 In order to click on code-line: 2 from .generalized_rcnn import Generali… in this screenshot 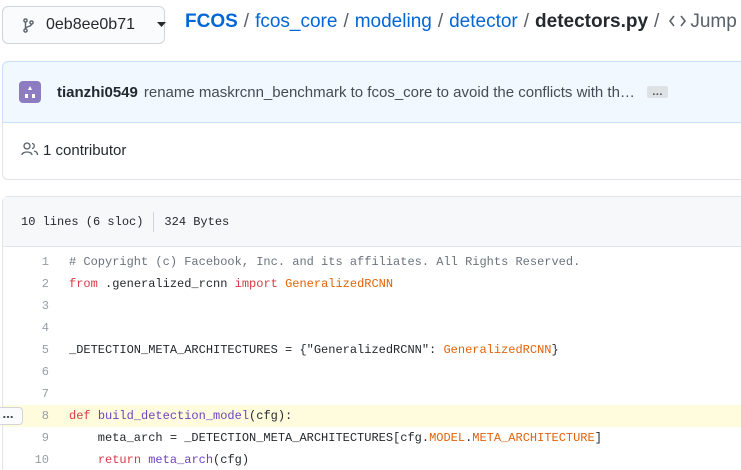, I will do `click(372, 284)`.